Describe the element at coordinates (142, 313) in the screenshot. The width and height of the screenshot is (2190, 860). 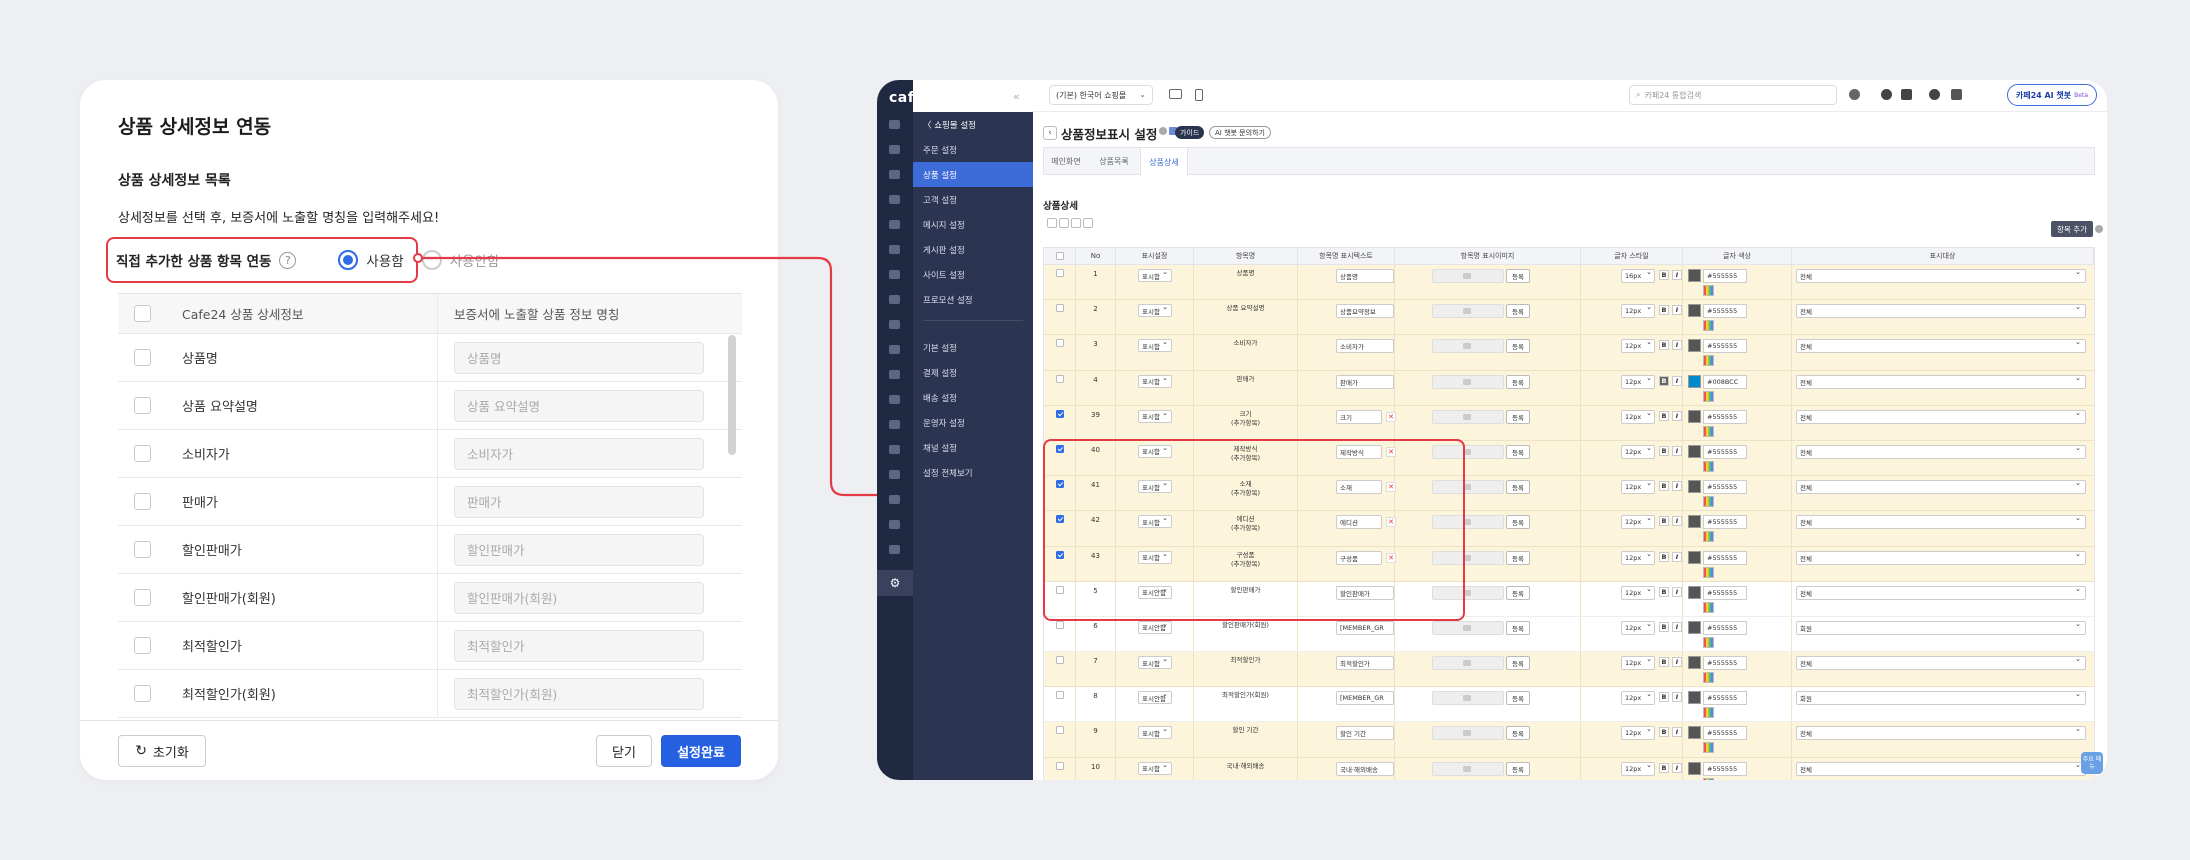
I see `select-all-checkbox` at that location.